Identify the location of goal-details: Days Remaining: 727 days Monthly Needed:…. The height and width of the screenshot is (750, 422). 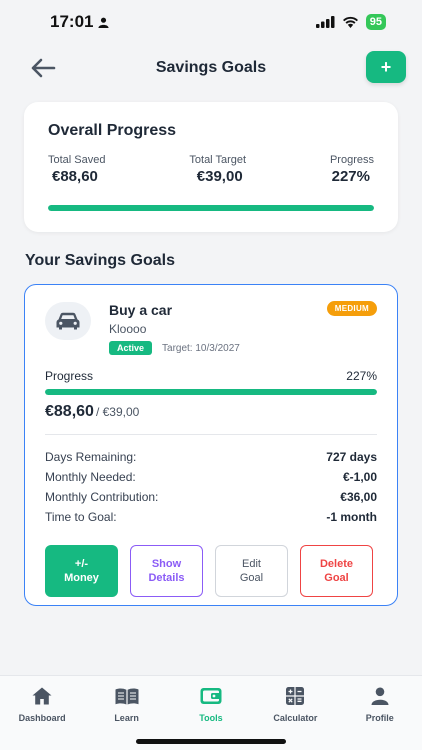
(211, 487).